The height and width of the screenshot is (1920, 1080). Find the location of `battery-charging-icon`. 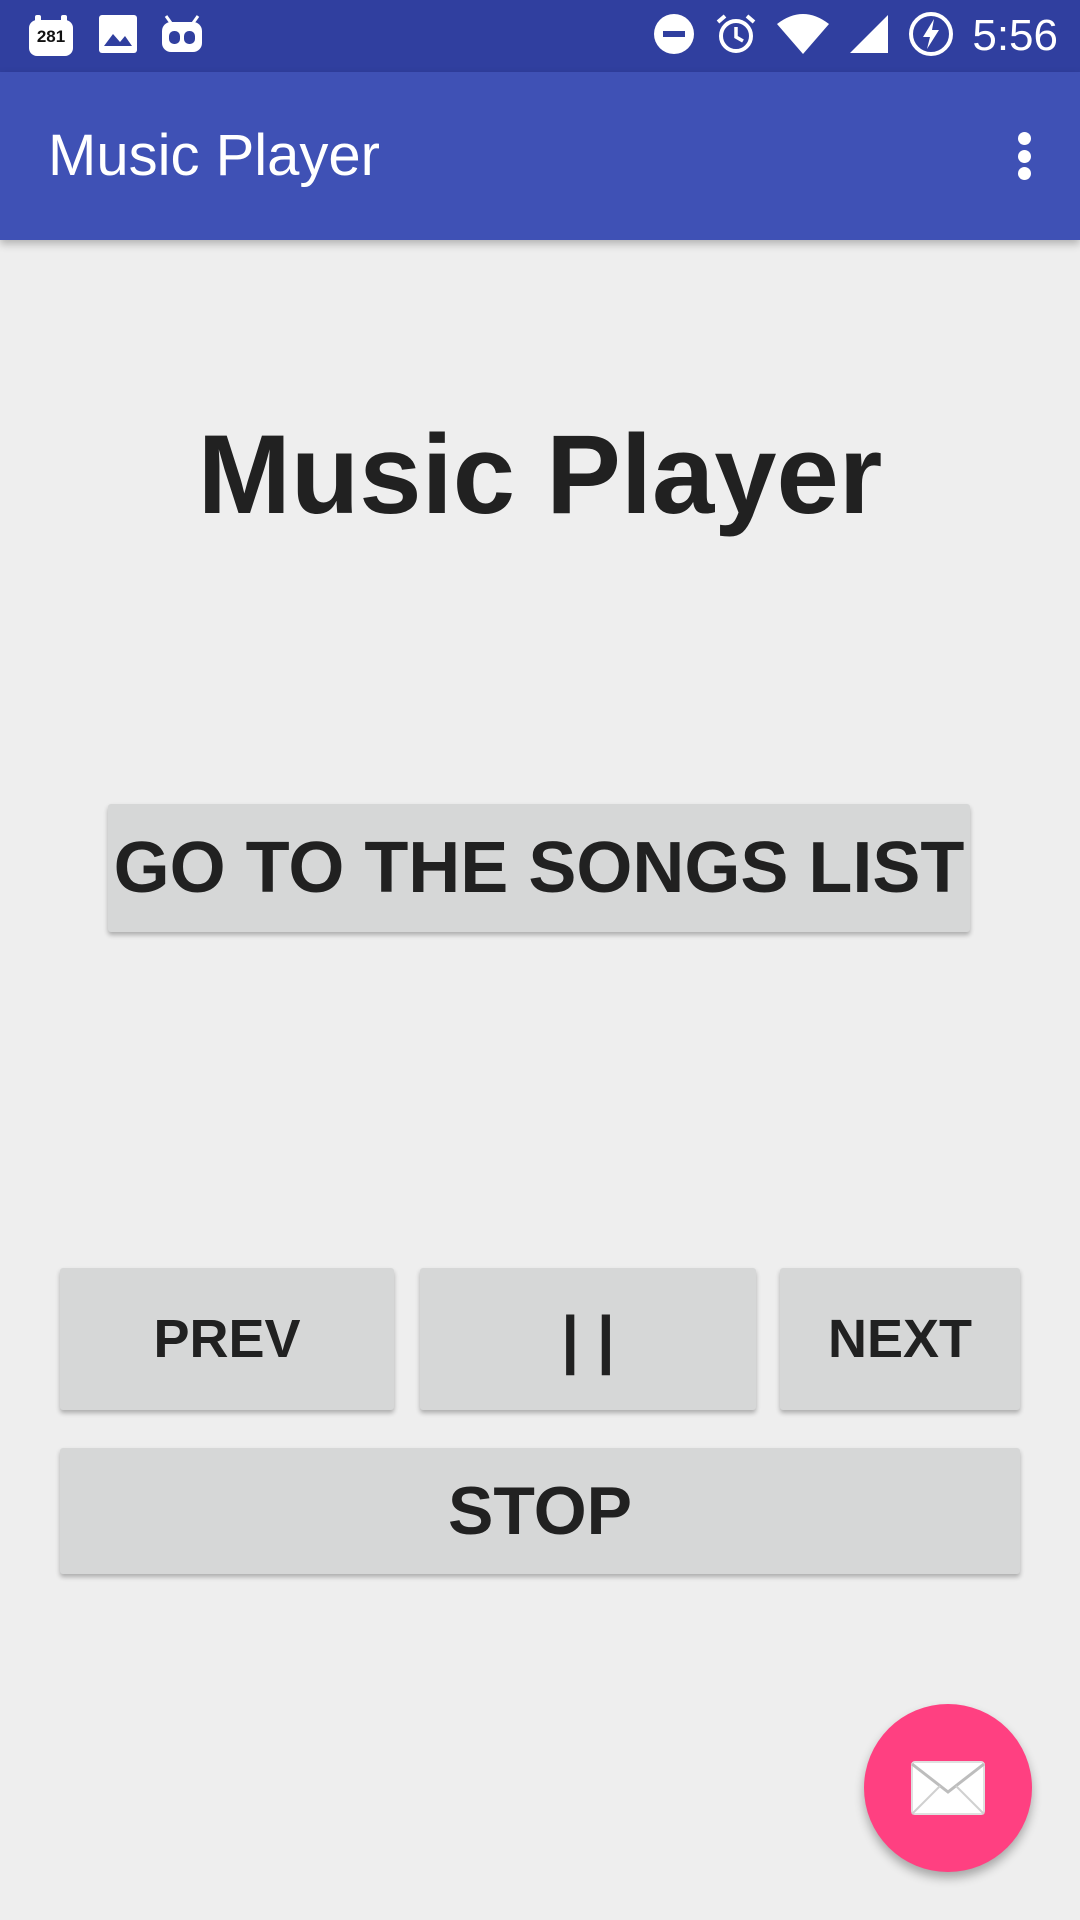

battery-charging-icon is located at coordinates (931, 36).